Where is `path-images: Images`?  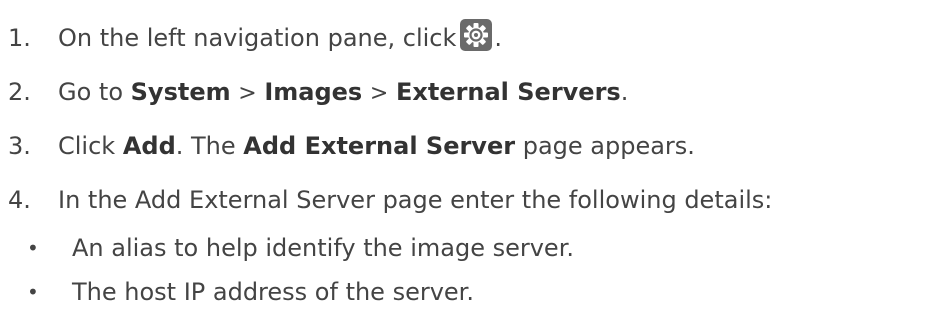
path-images: Images is located at coordinates (313, 92).